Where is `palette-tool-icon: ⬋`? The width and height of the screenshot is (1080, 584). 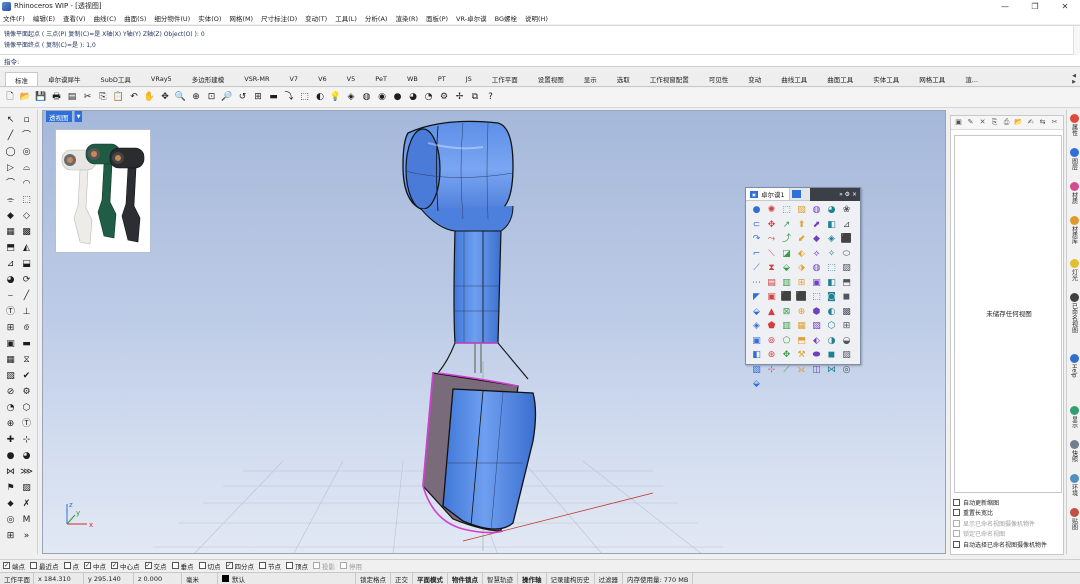
palette-tool-icon: ⬋ is located at coordinates (801, 239).